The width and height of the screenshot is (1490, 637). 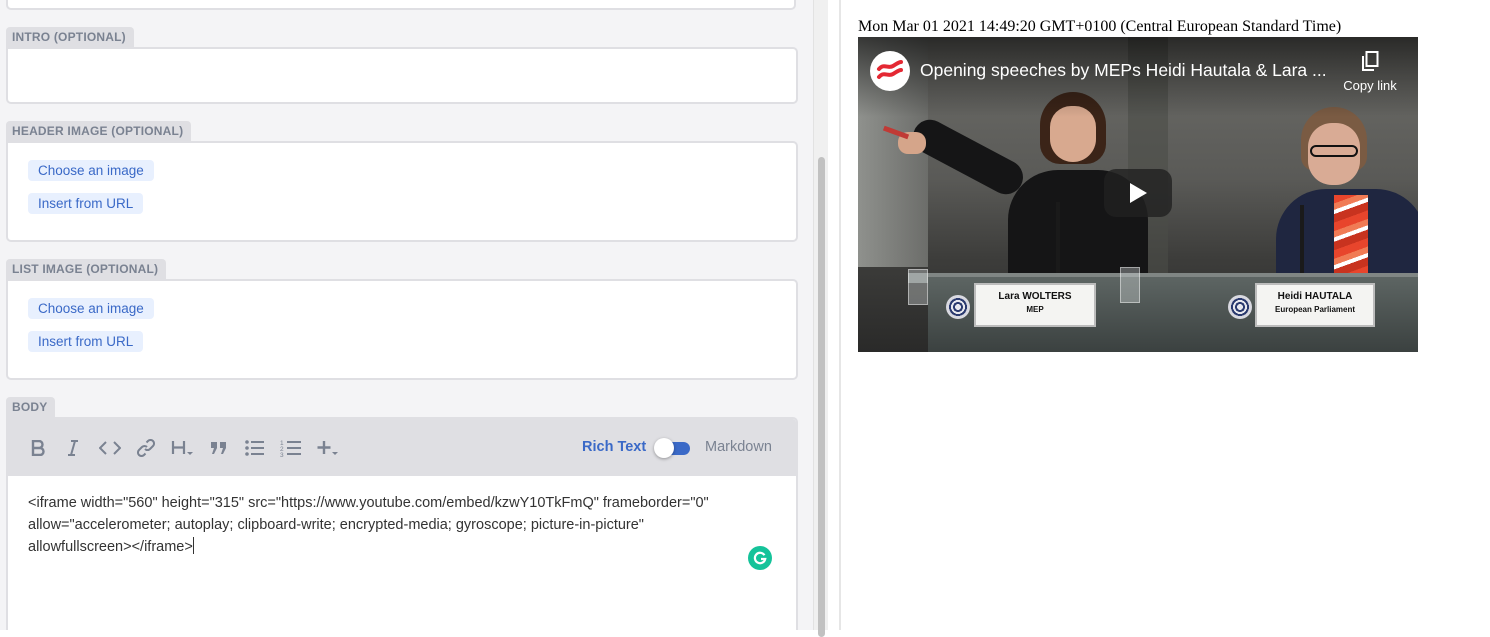 What do you see at coordinates (403, 547) in the screenshot?
I see `body-line-last: allowfullscreen></iframe>` at bounding box center [403, 547].